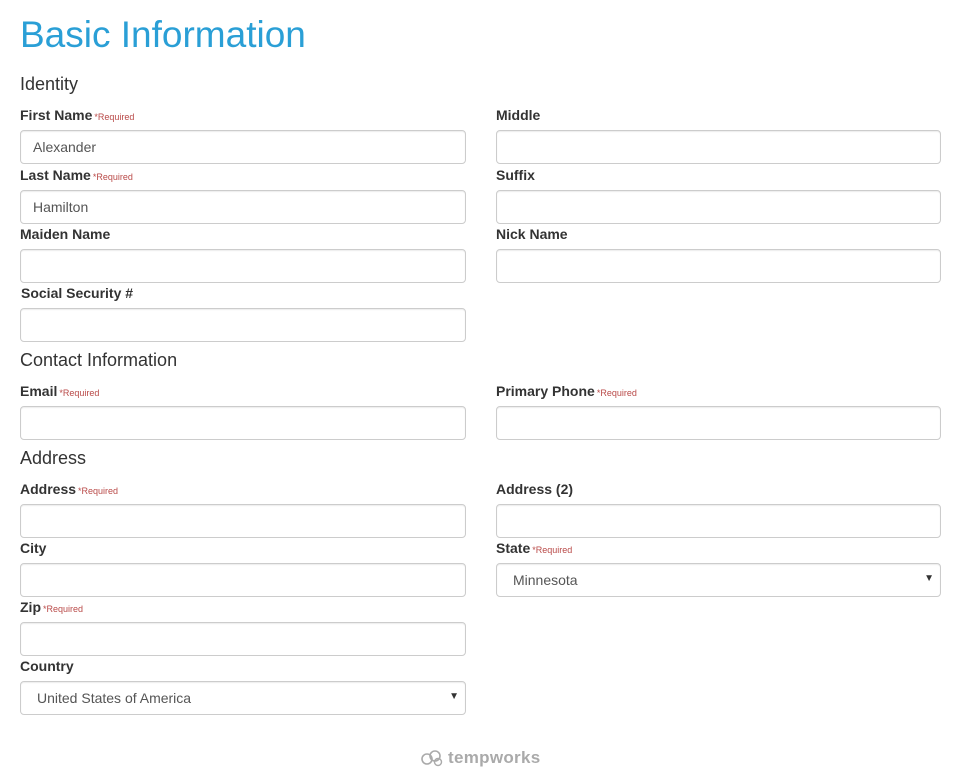  Describe the element at coordinates (718, 521) in the screenshot. I see `address2-input` at that location.